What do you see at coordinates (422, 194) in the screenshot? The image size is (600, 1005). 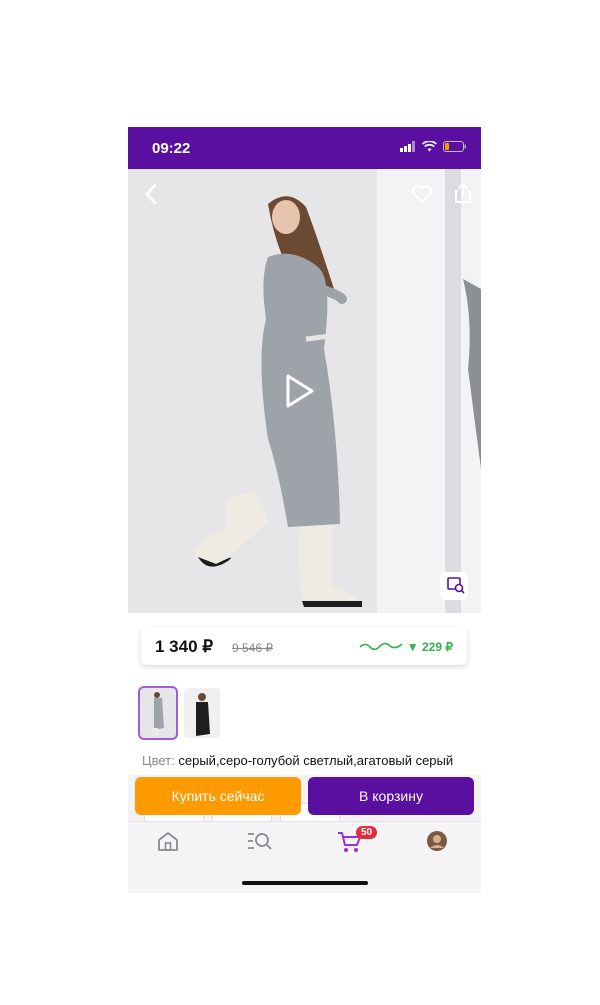 I see `heart-icon` at bounding box center [422, 194].